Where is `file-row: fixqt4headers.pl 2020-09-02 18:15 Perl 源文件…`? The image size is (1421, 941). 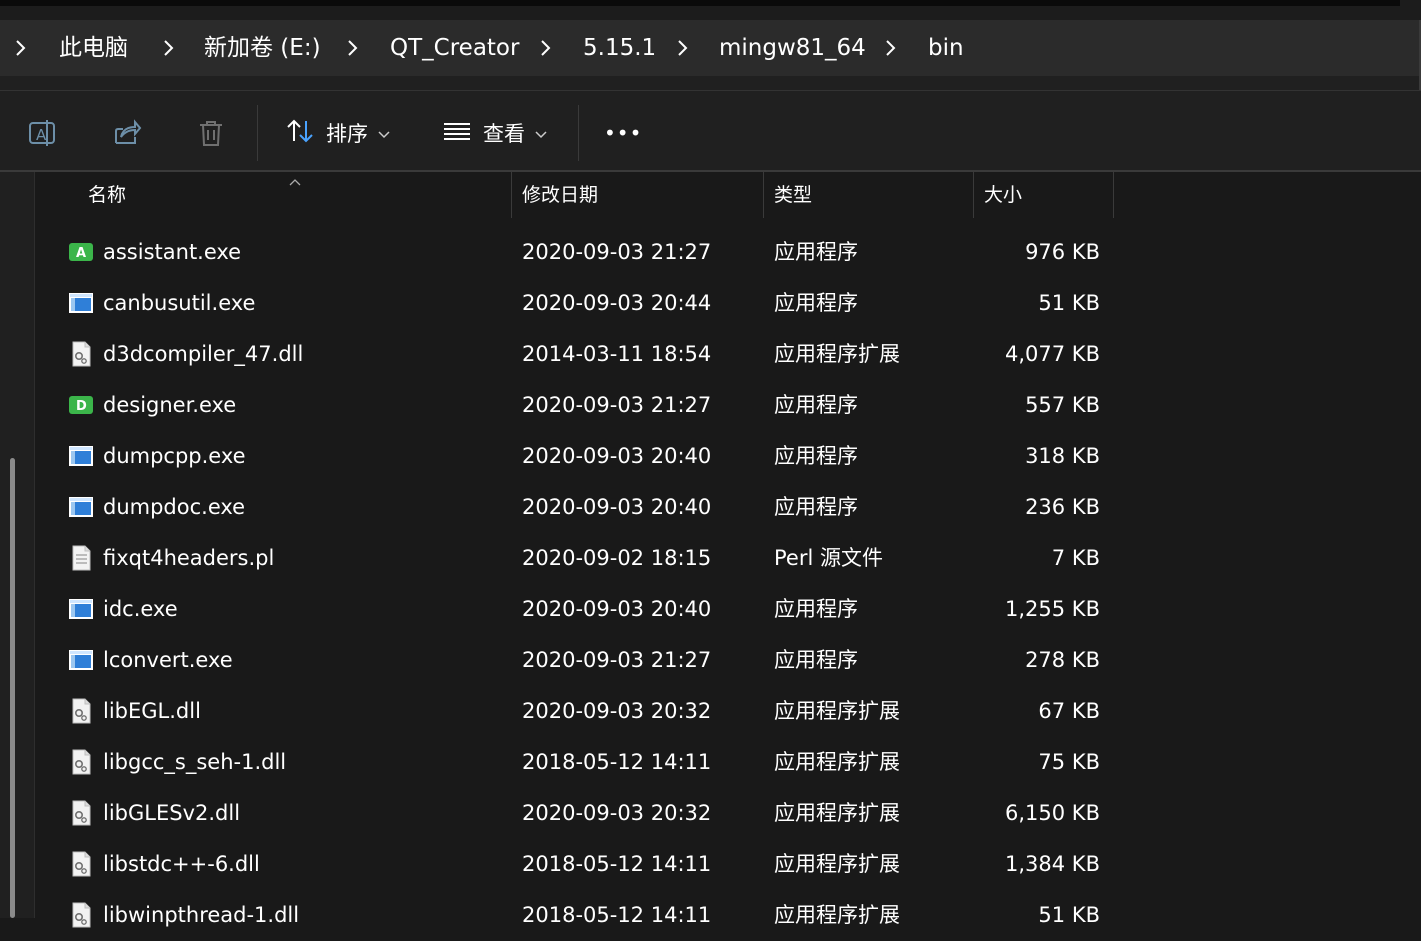
file-row: fixqt4headers.pl 2020-09-02 18:15 Perl 源文件… is located at coordinates (584, 558).